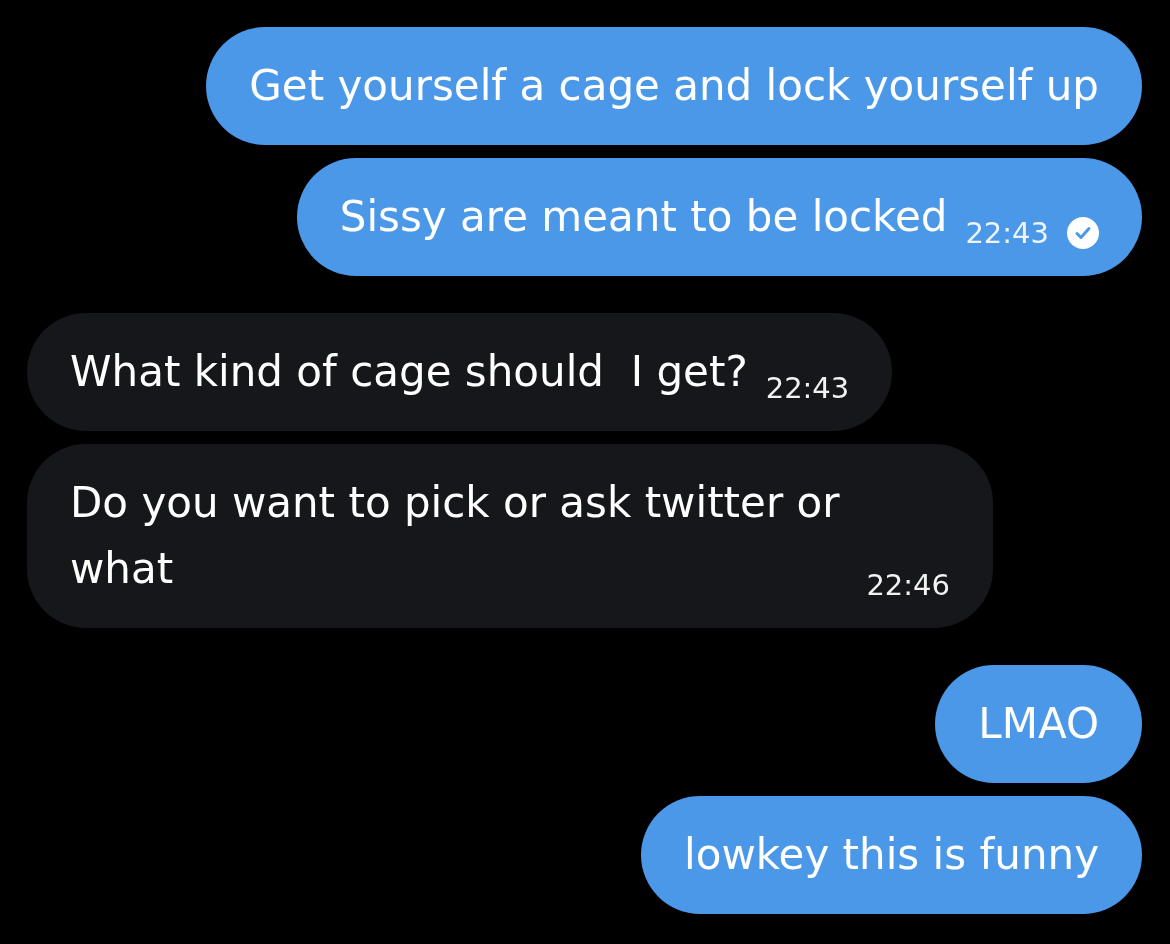 The image size is (1170, 944). I want to click on message-text: Sissy are meant to be locked, so click(643, 217).